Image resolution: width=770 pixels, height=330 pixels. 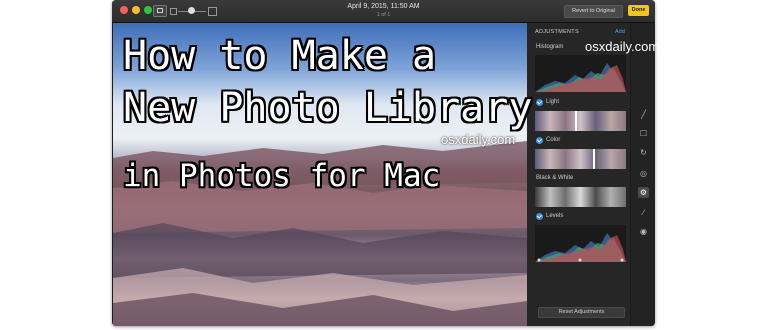 What do you see at coordinates (552, 102) in the screenshot?
I see `light-label: Light` at bounding box center [552, 102].